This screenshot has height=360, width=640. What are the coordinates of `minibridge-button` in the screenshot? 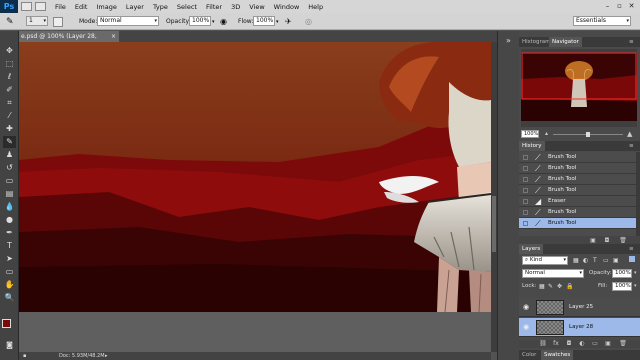 It's located at (40, 6).